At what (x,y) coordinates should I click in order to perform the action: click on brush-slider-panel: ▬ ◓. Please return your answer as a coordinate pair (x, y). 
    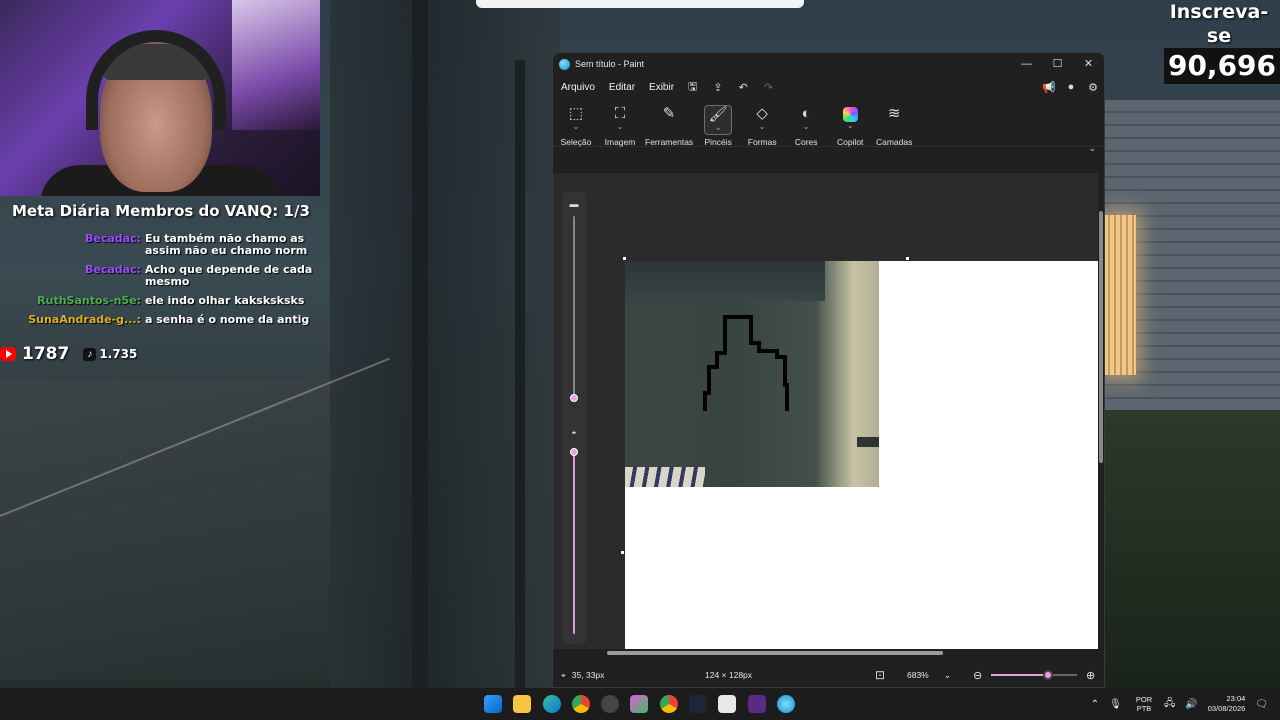
    Looking at the image, I should click on (574, 418).